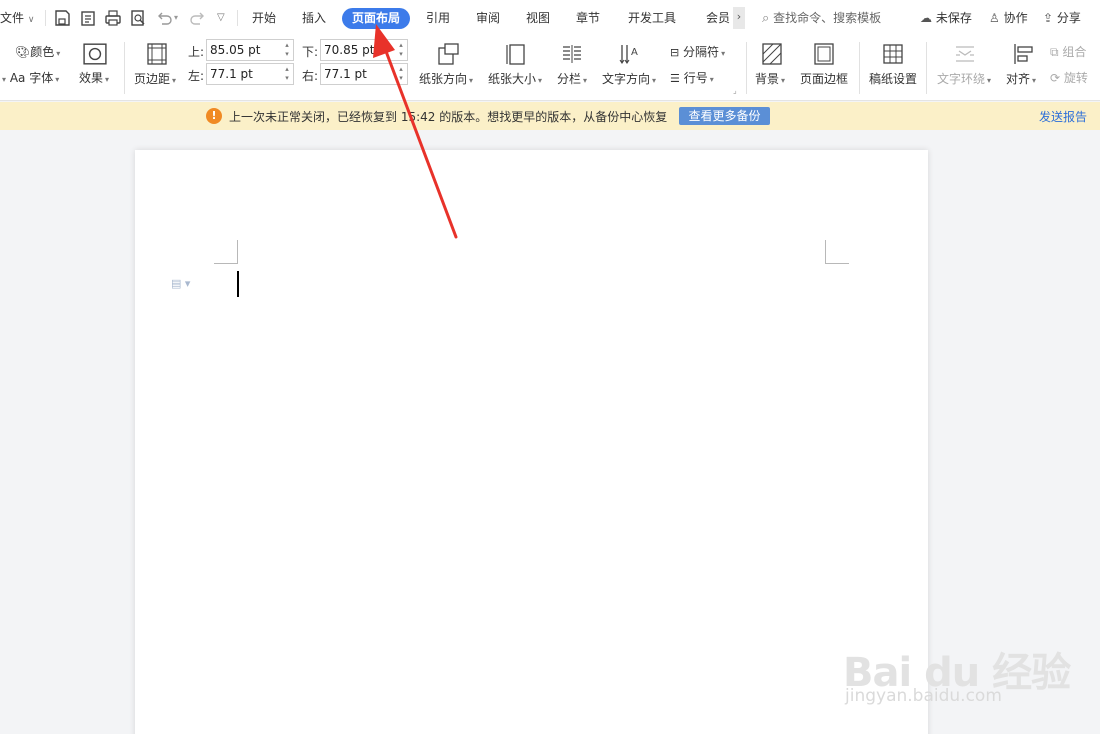 This screenshot has height=734, width=1100. What do you see at coordinates (310, 52) in the screenshot?
I see `bottom-margin-label: 下:` at bounding box center [310, 52].